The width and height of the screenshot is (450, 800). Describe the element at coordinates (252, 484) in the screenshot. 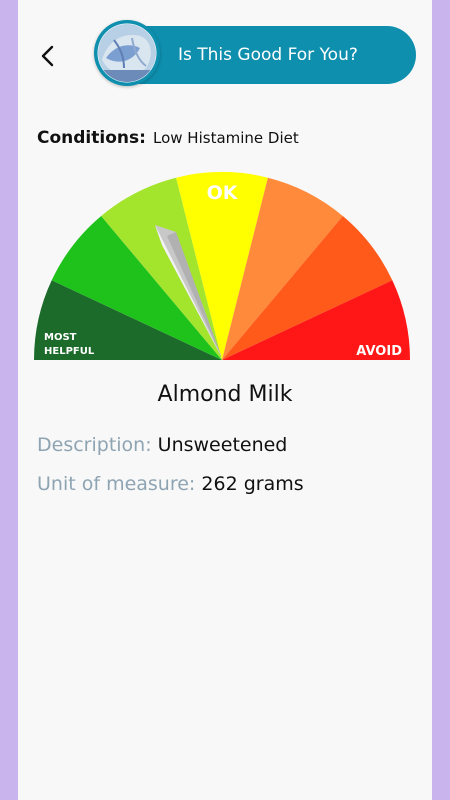

I see `unit-value: 262 grams` at that location.